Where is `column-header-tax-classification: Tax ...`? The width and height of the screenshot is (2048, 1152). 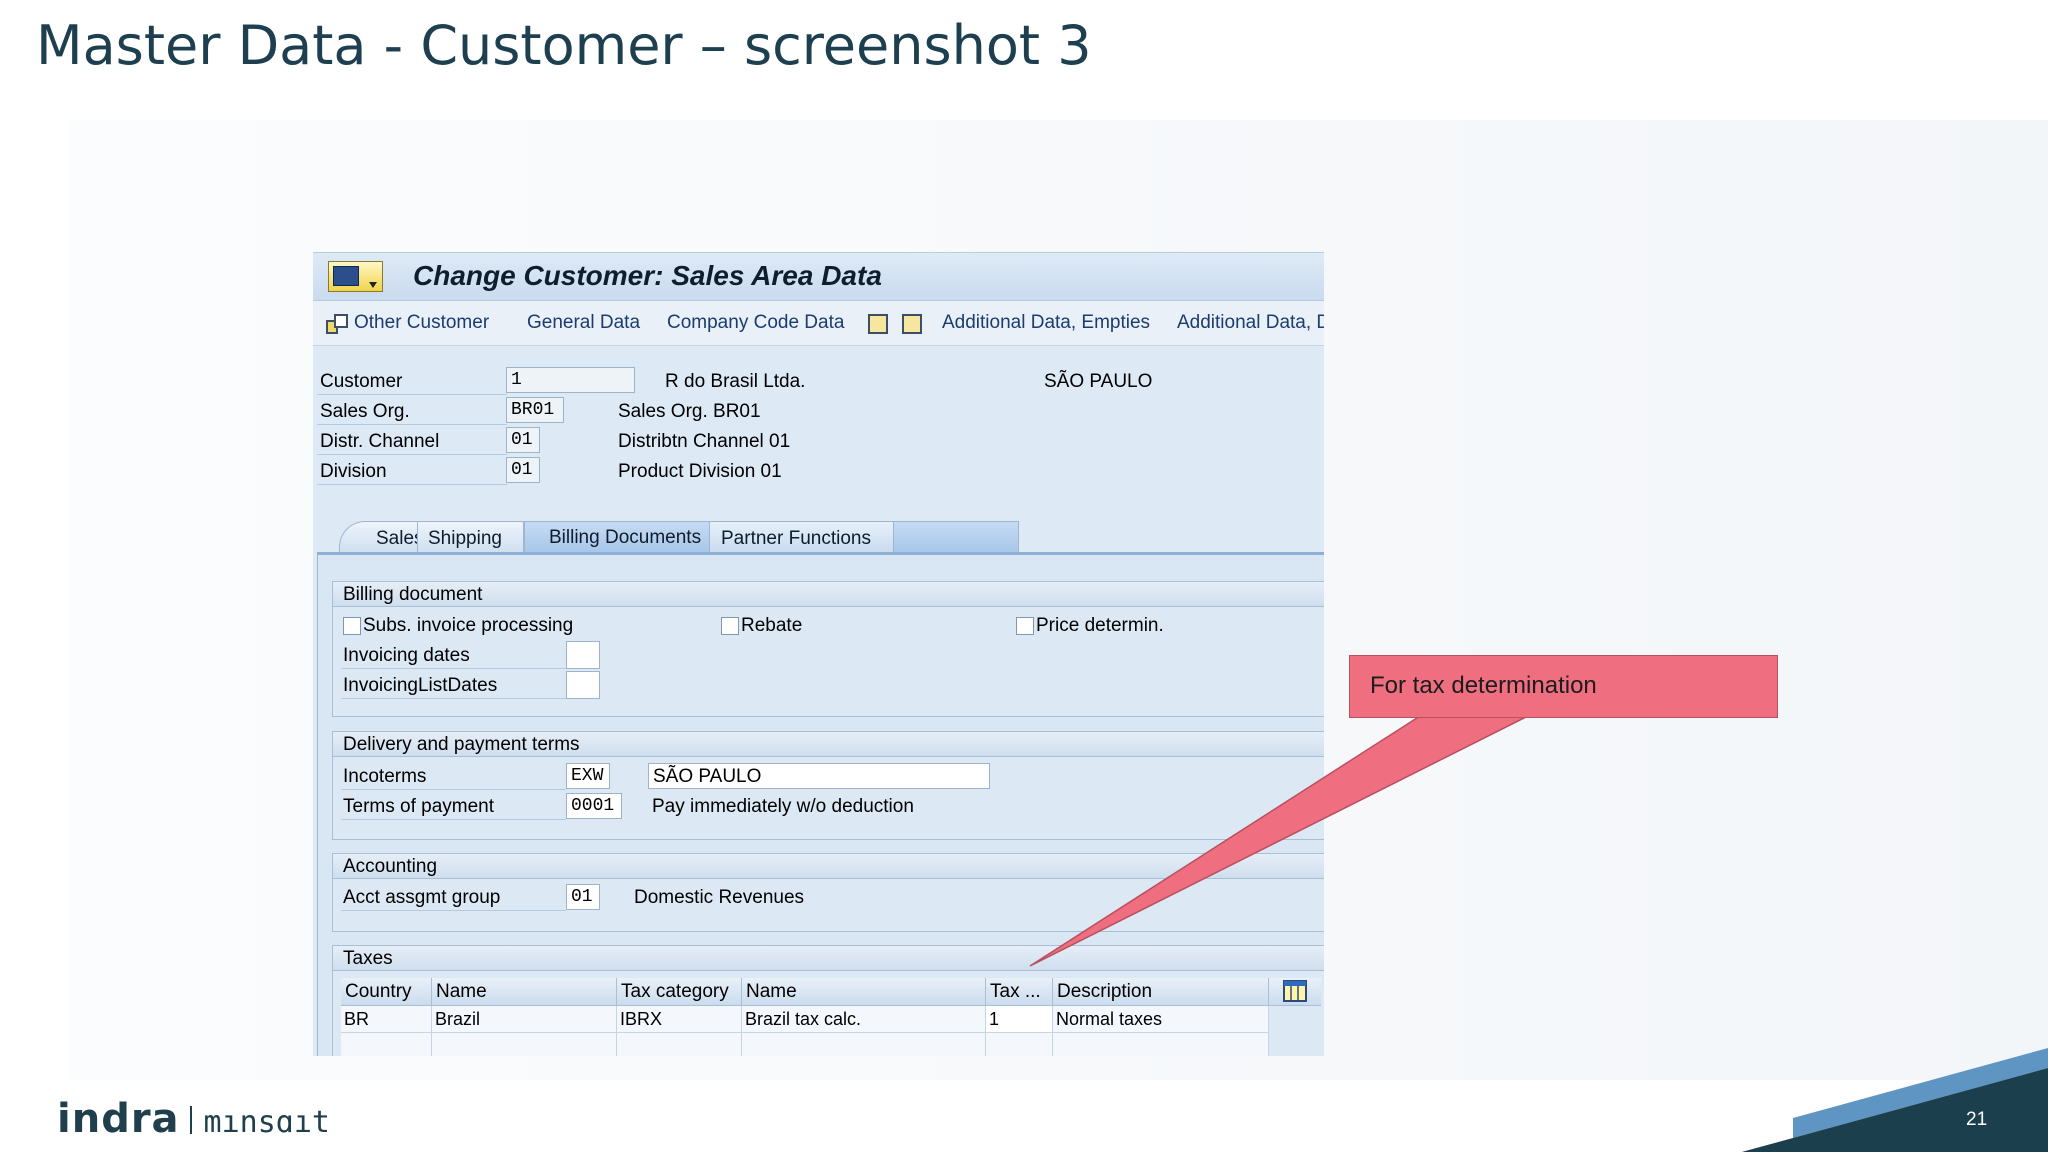
column-header-tax-classification: Tax ... is located at coordinates (1019, 992).